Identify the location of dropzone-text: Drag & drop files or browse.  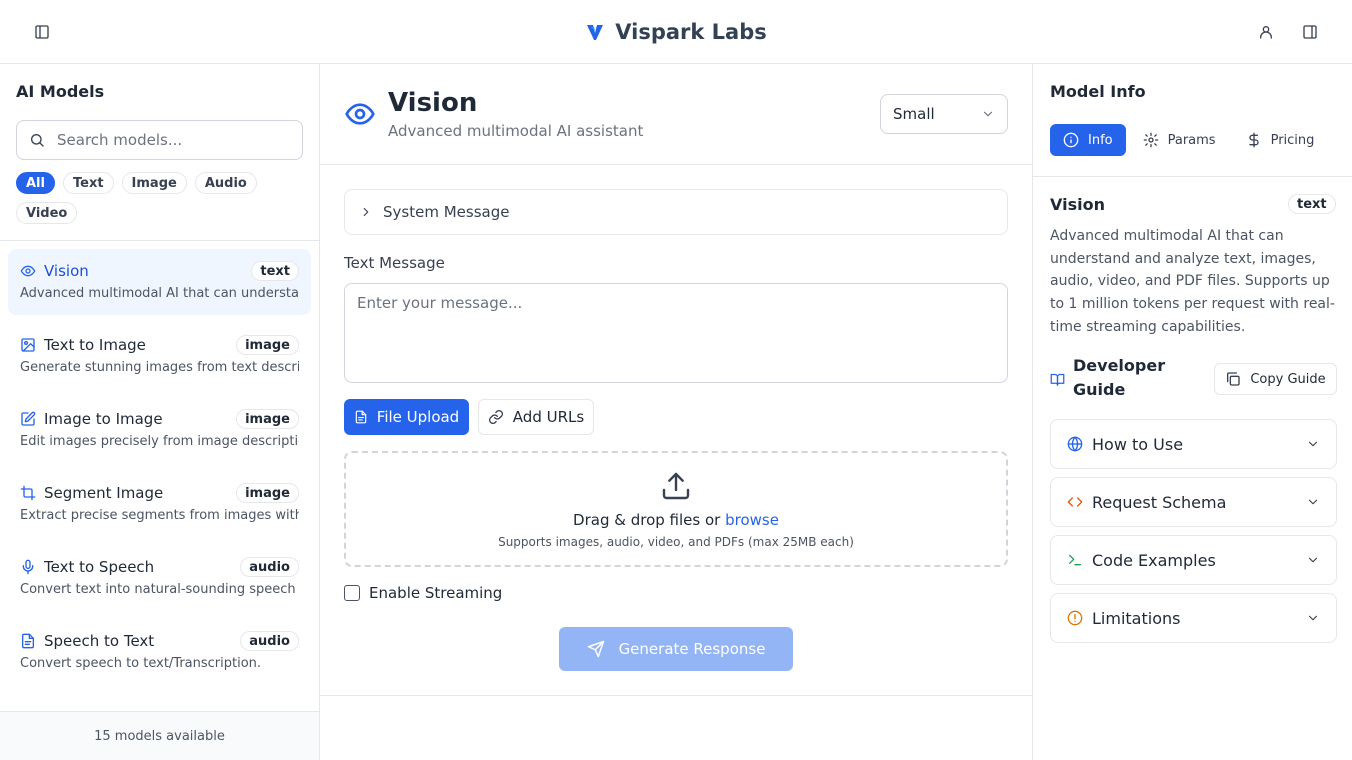
(676, 520).